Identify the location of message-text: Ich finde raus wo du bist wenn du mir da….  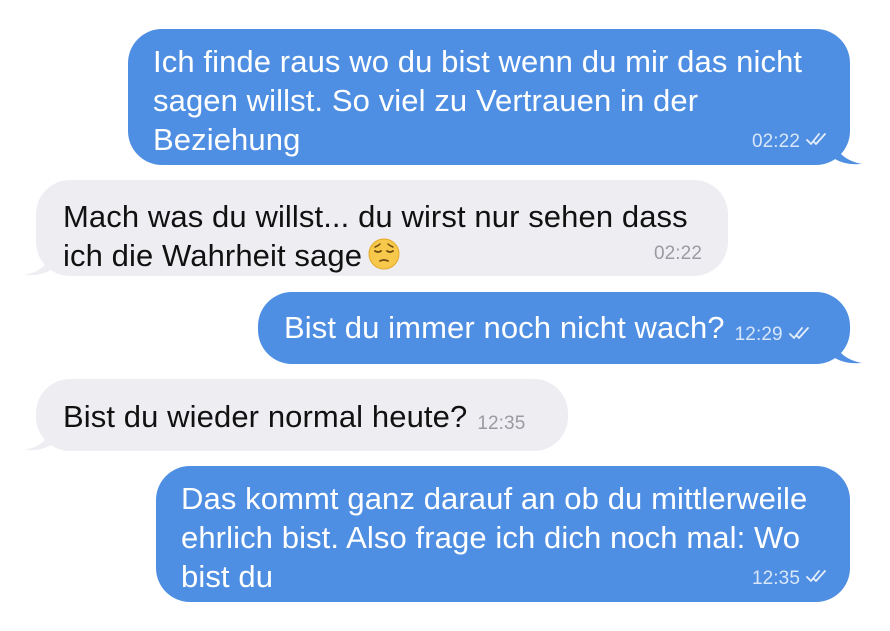
(478, 100).